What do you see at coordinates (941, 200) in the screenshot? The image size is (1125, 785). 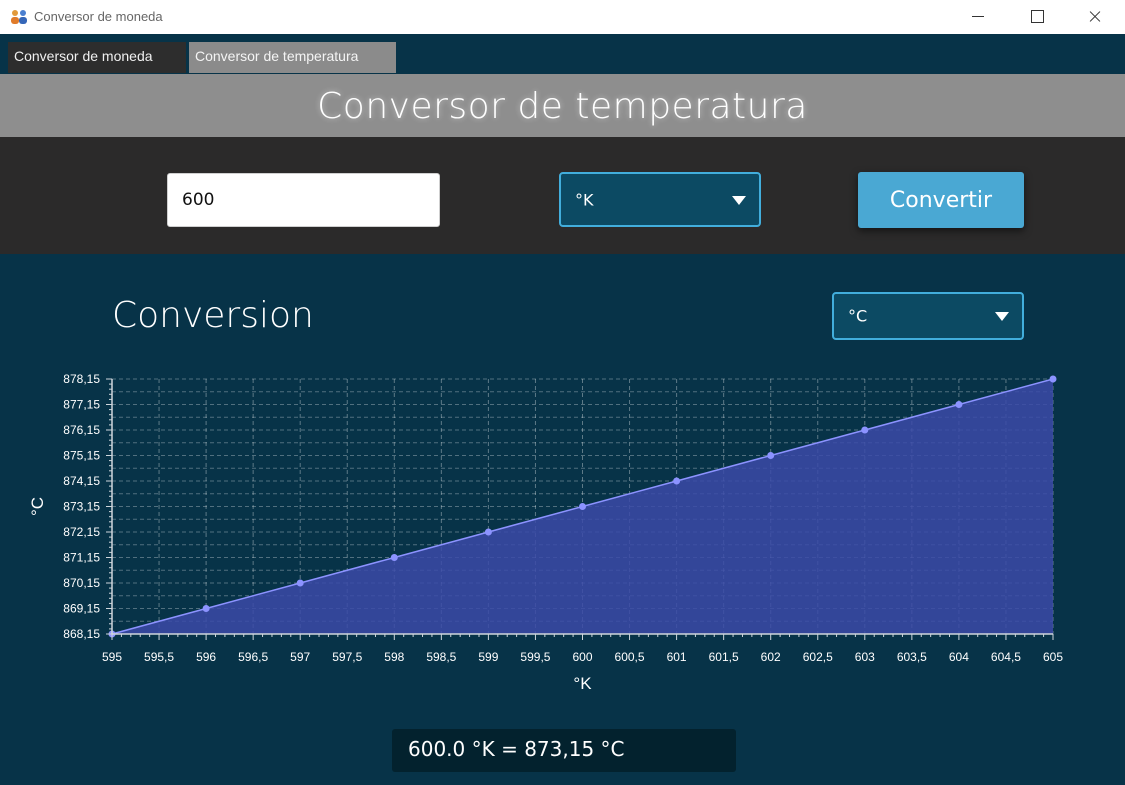 I see `convert-button: Convertir` at bounding box center [941, 200].